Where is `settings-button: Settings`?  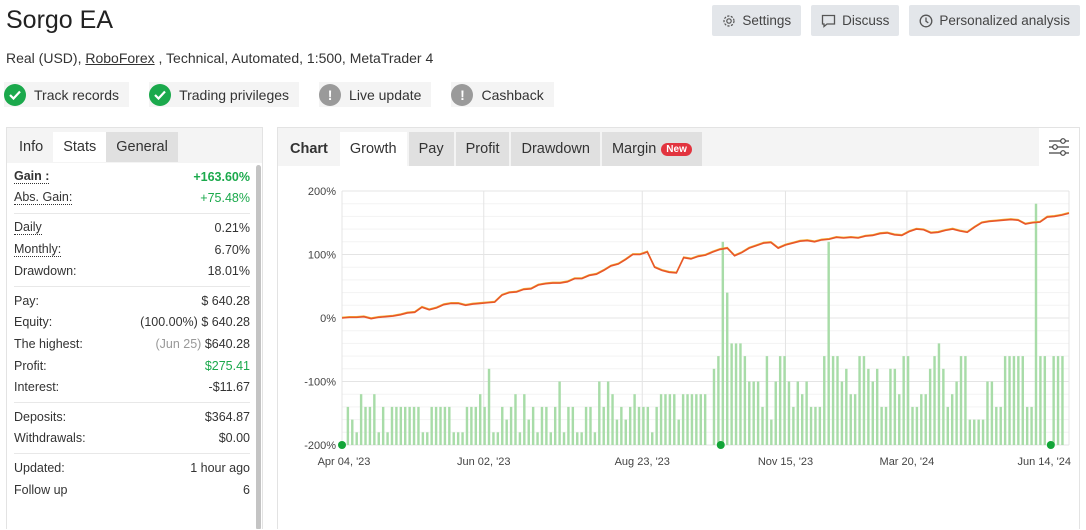
settings-button: Settings is located at coordinates (757, 20).